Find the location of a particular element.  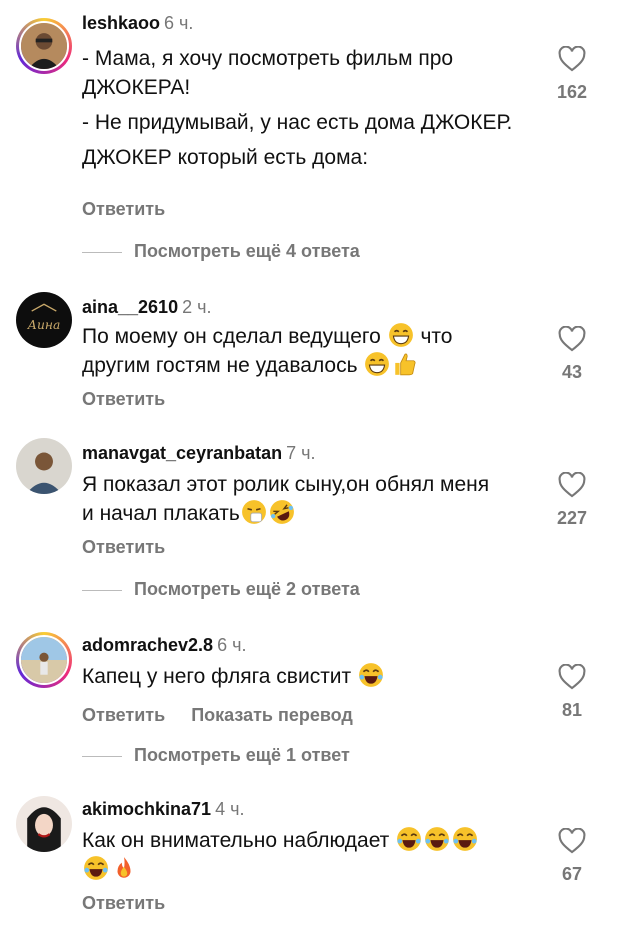

thumbs-up-emoji-icon is located at coordinates (405, 364).